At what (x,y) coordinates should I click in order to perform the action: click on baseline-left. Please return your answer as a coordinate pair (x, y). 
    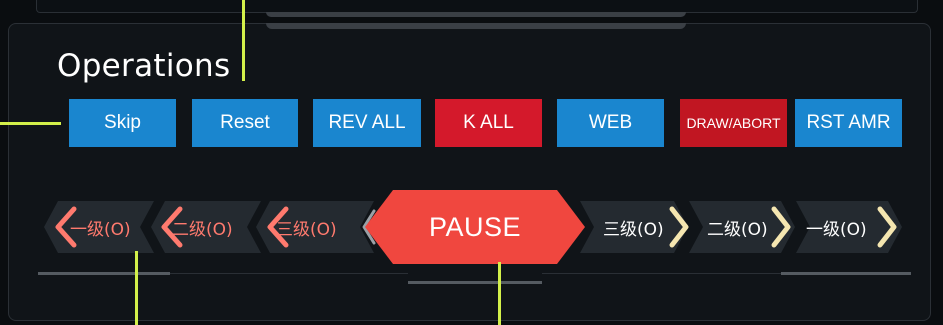
    Looking at the image, I should click on (104, 273).